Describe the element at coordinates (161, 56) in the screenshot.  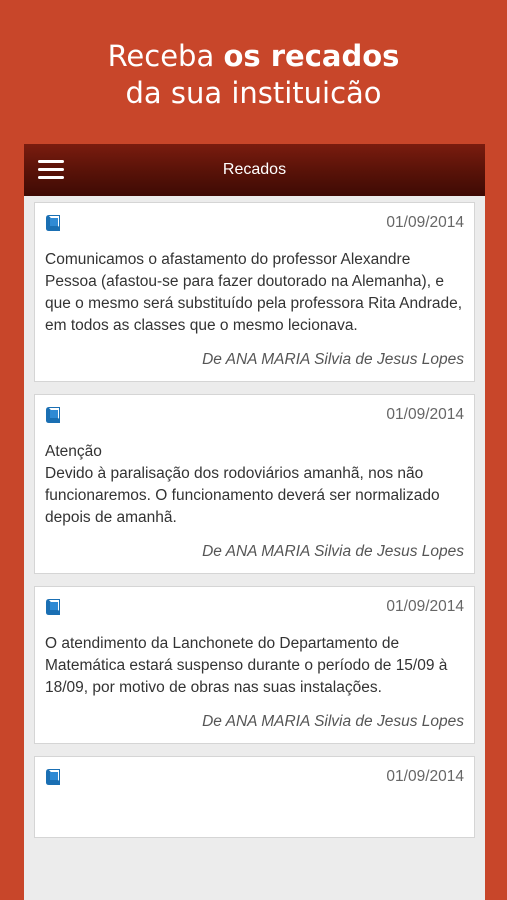
I see `promo-line-1-normal: Receba` at that location.